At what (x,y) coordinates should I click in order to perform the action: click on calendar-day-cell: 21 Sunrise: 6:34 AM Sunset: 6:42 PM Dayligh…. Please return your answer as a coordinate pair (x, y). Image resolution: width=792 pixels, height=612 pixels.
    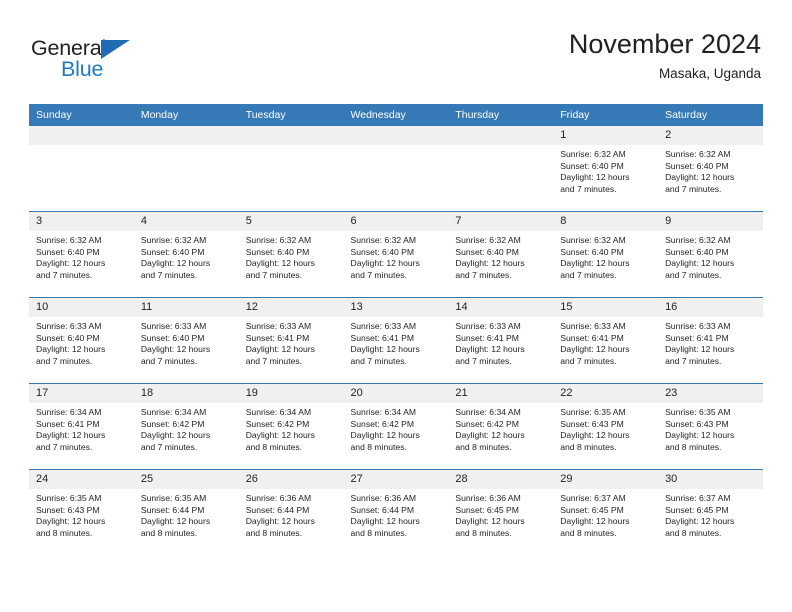
    Looking at the image, I should click on (501, 426).